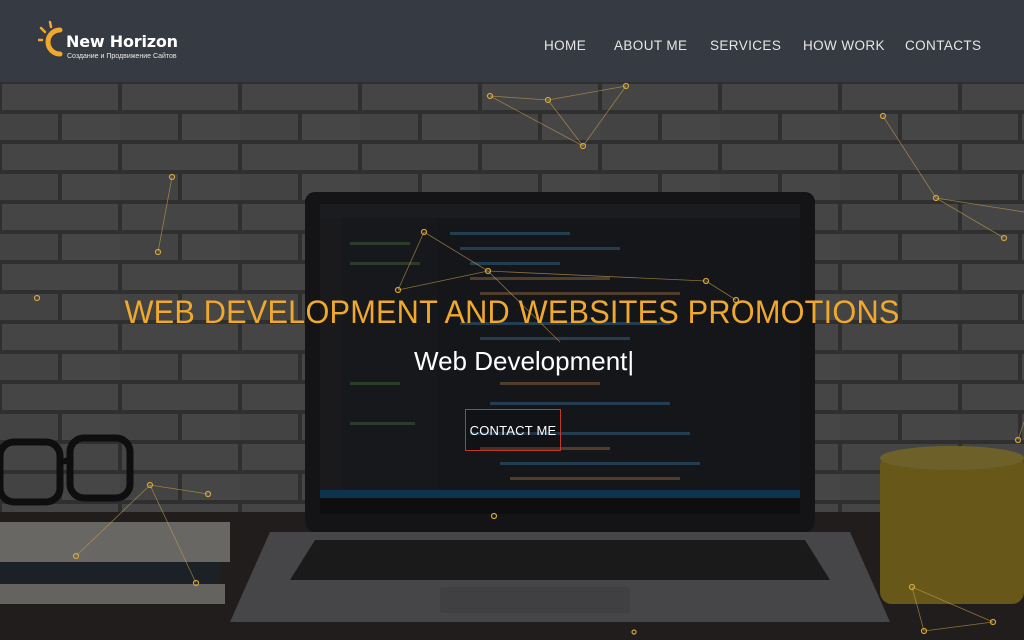  What do you see at coordinates (565, 45) in the screenshot?
I see `nav-home: HOME` at bounding box center [565, 45].